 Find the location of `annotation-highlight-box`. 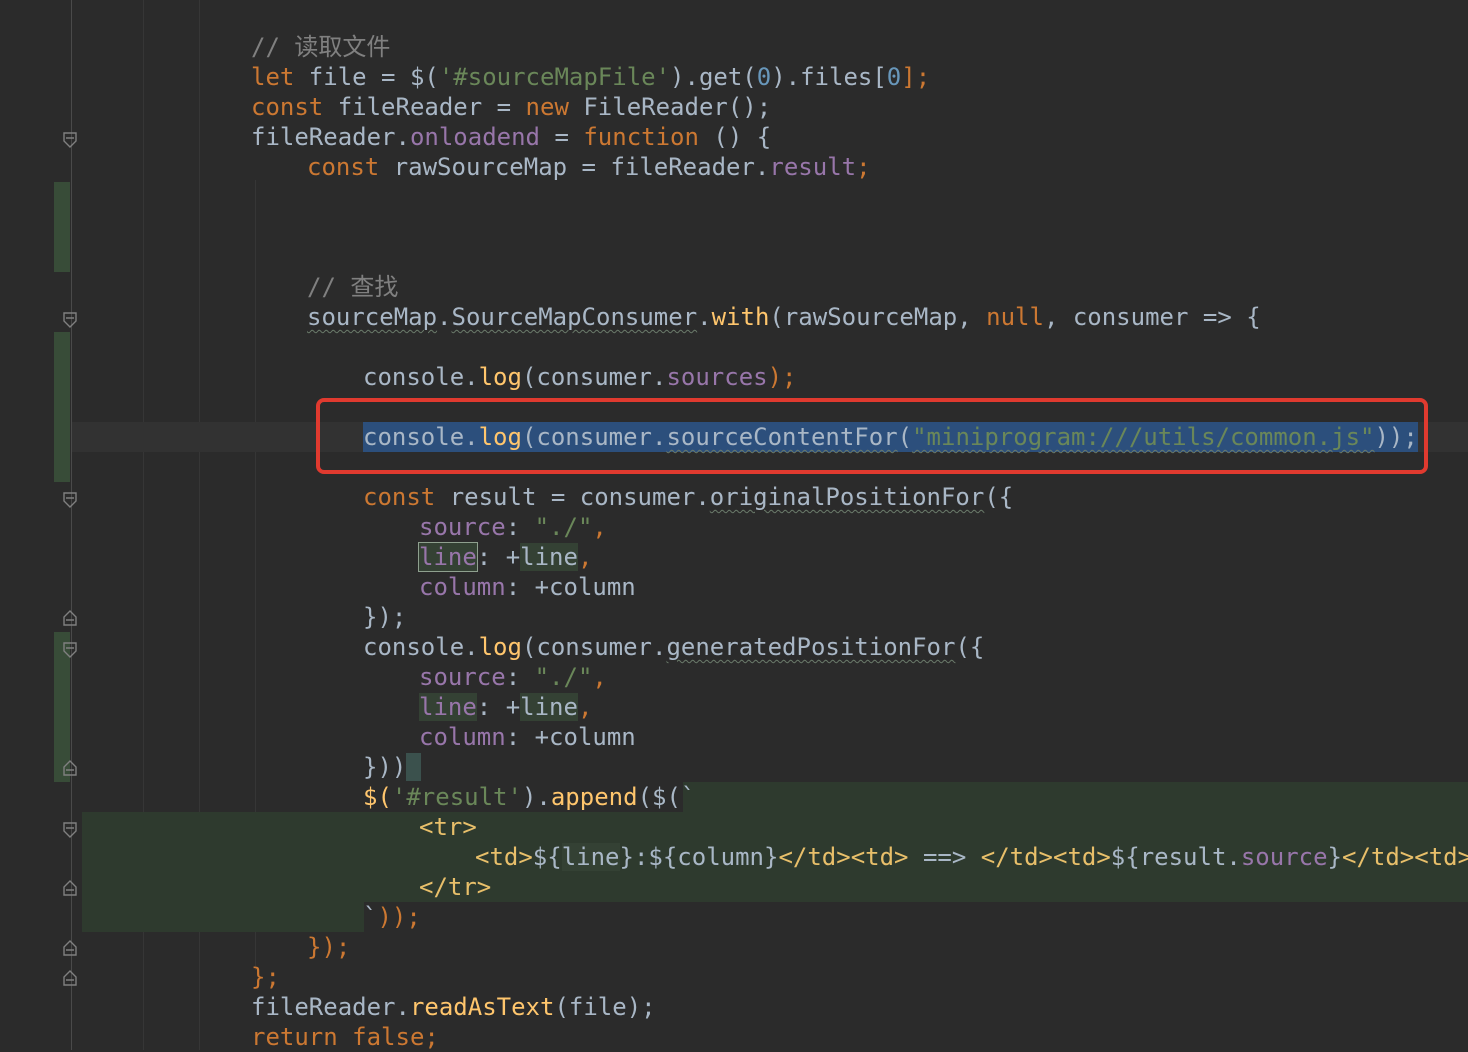

annotation-highlight-box is located at coordinates (872, 436).